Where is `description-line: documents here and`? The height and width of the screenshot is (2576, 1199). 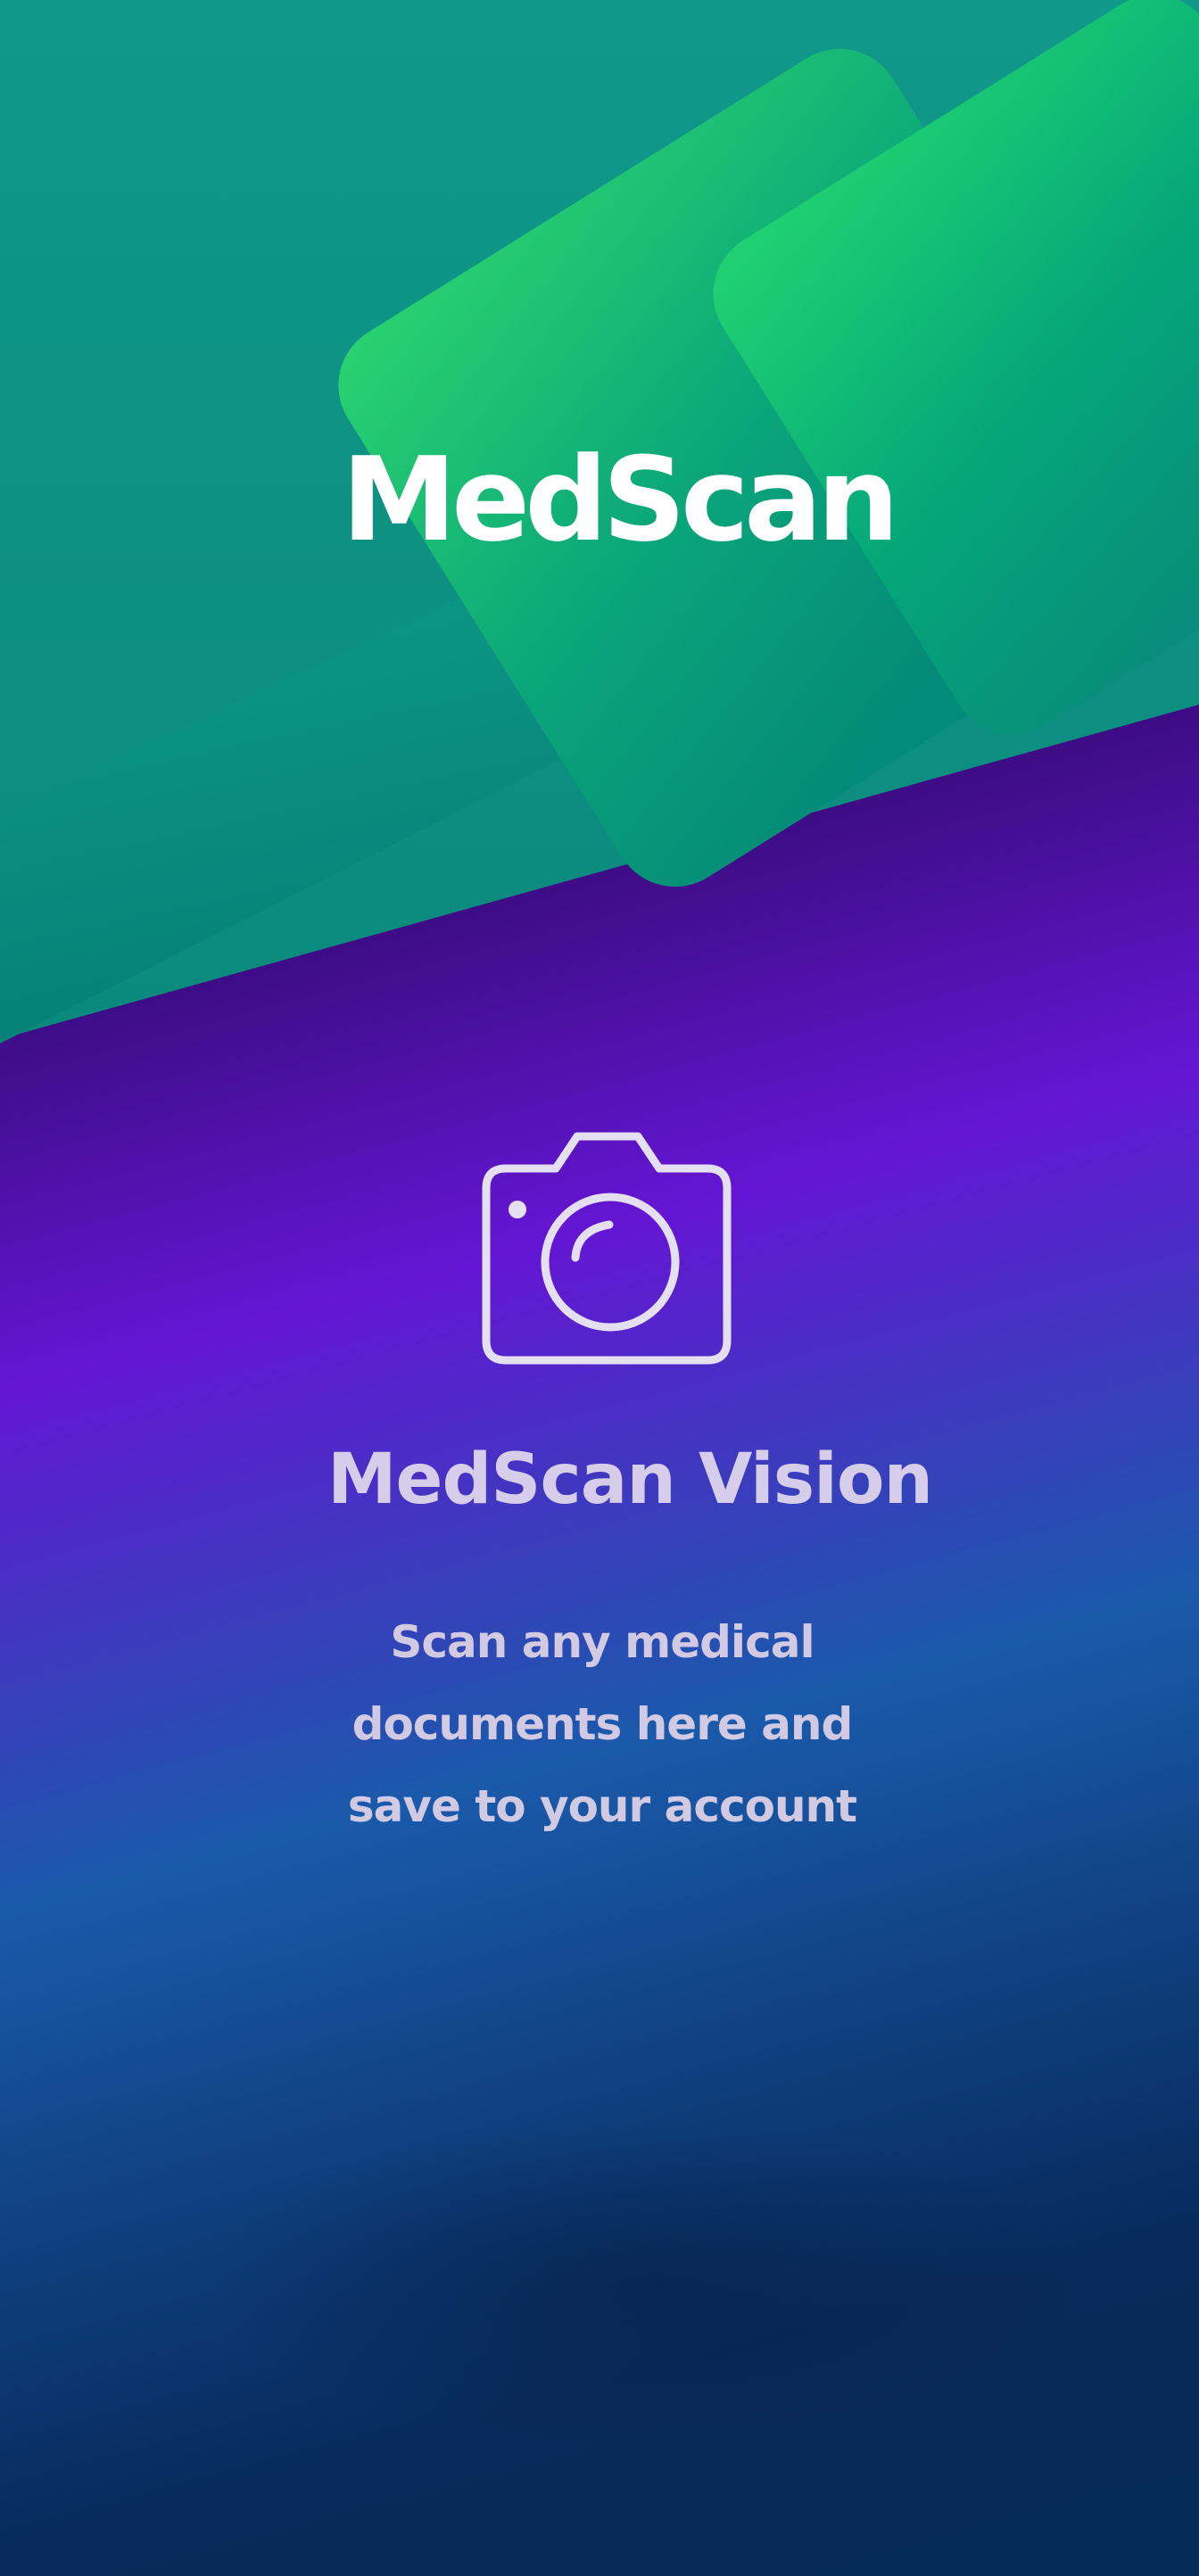
description-line: documents here and is located at coordinates (602, 1724).